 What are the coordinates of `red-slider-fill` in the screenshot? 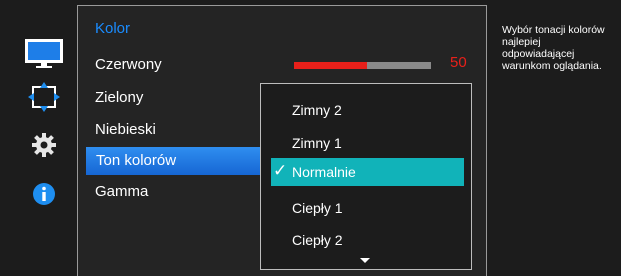 It's located at (330, 65).